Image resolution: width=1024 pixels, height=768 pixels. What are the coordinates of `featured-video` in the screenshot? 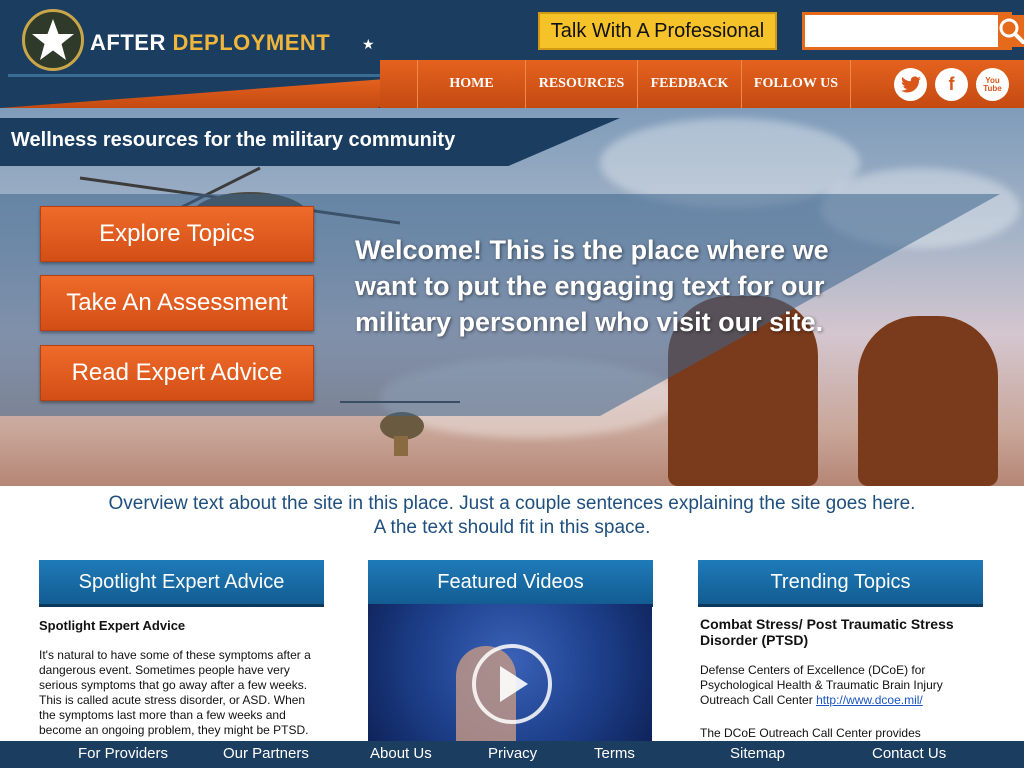 It's located at (510, 675).